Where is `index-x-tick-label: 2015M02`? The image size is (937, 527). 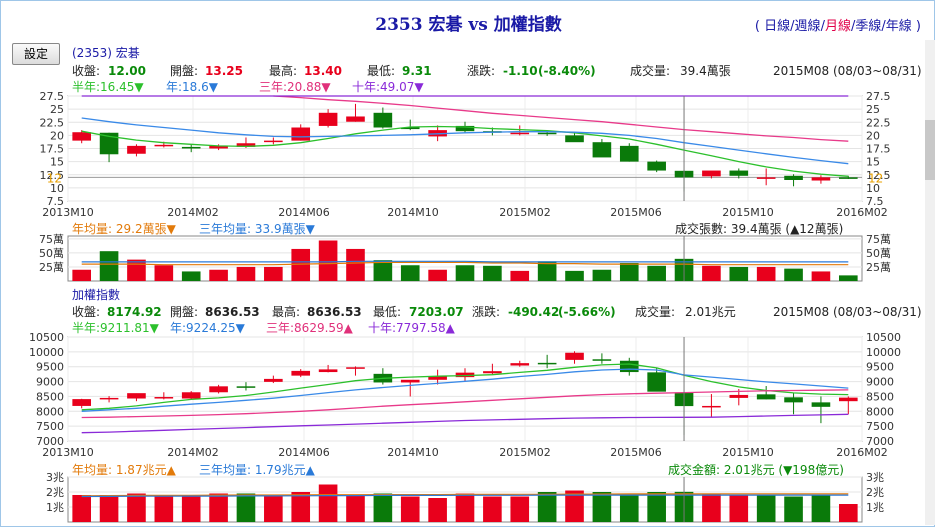 index-x-tick-label: 2015M02 is located at coordinates (524, 452).